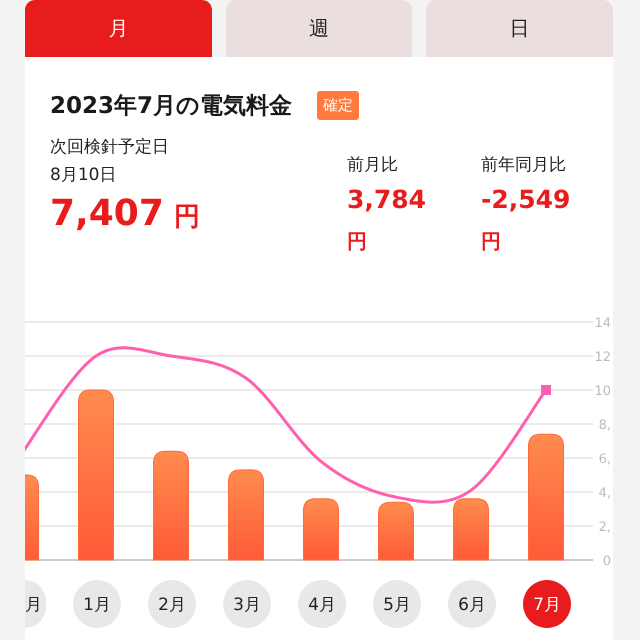  Describe the element at coordinates (107, 213) in the screenshot. I see `bill-amount: 7,407` at that location.